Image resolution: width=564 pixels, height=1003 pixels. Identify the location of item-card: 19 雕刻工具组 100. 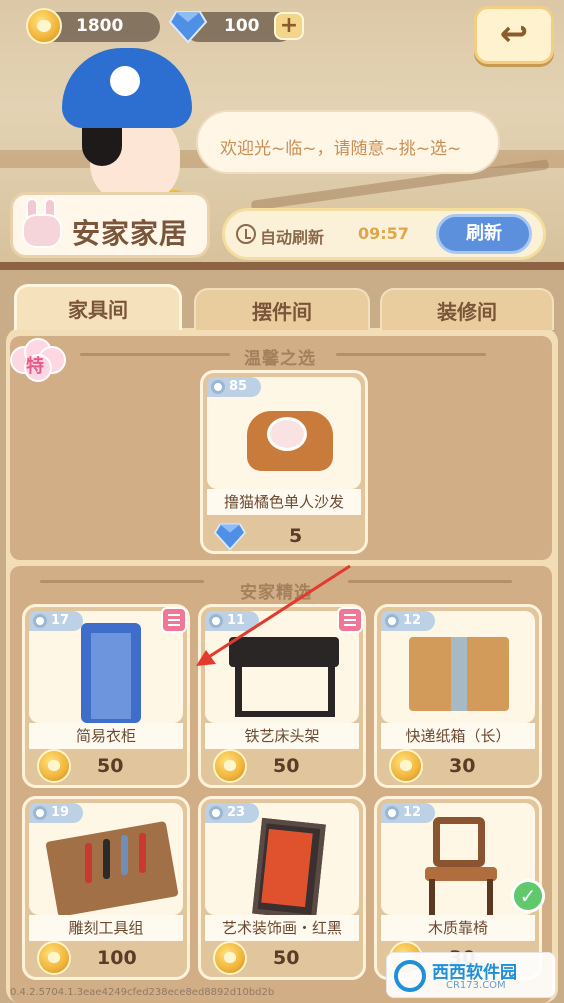
(106, 888).